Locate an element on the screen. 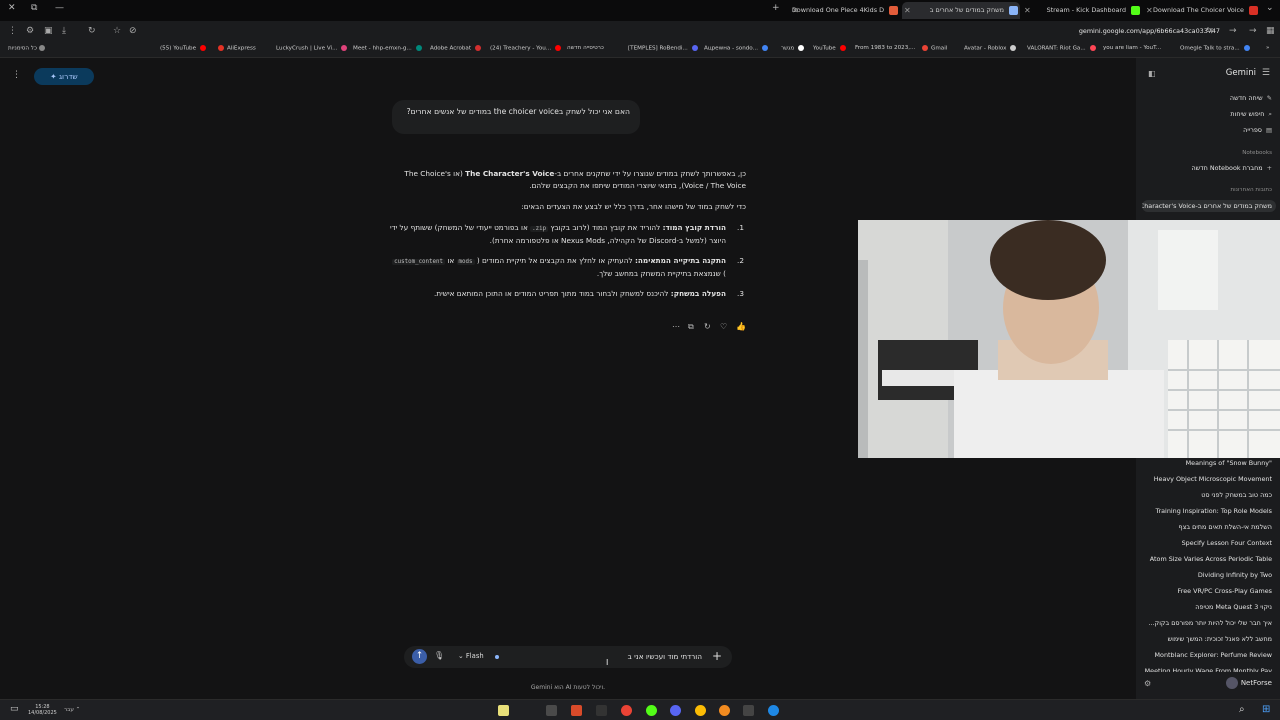  steam-app-icon is located at coordinates (601, 710).